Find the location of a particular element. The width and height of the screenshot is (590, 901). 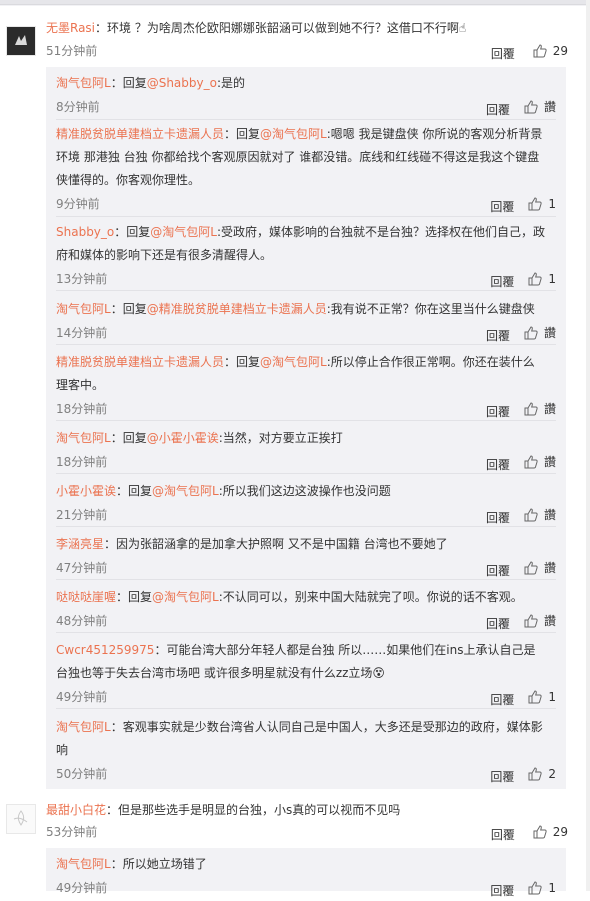

reply-text: :是的 is located at coordinates (231, 83).